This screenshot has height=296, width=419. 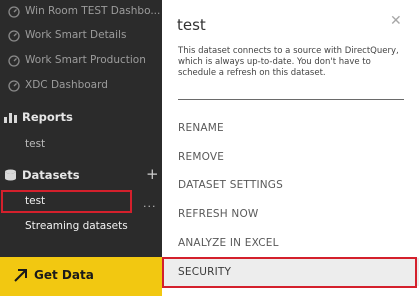 What do you see at coordinates (47, 117) in the screenshot?
I see `reports-title: Reports` at bounding box center [47, 117].